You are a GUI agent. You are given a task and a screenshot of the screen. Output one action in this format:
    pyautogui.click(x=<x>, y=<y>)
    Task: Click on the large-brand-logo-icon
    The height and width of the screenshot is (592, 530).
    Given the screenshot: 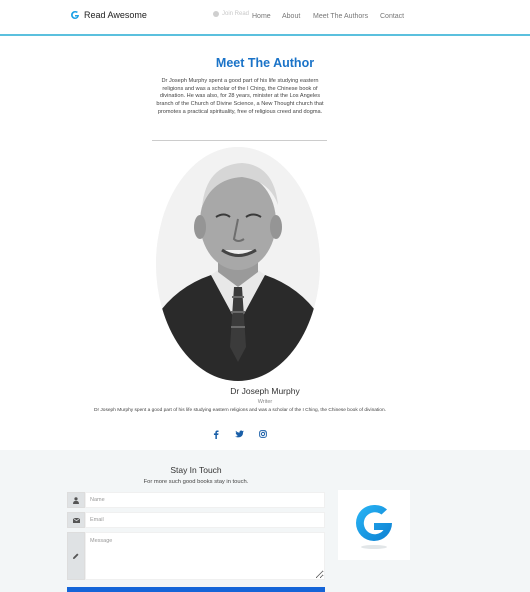 What is the action you would take?
    pyautogui.click(x=374, y=526)
    